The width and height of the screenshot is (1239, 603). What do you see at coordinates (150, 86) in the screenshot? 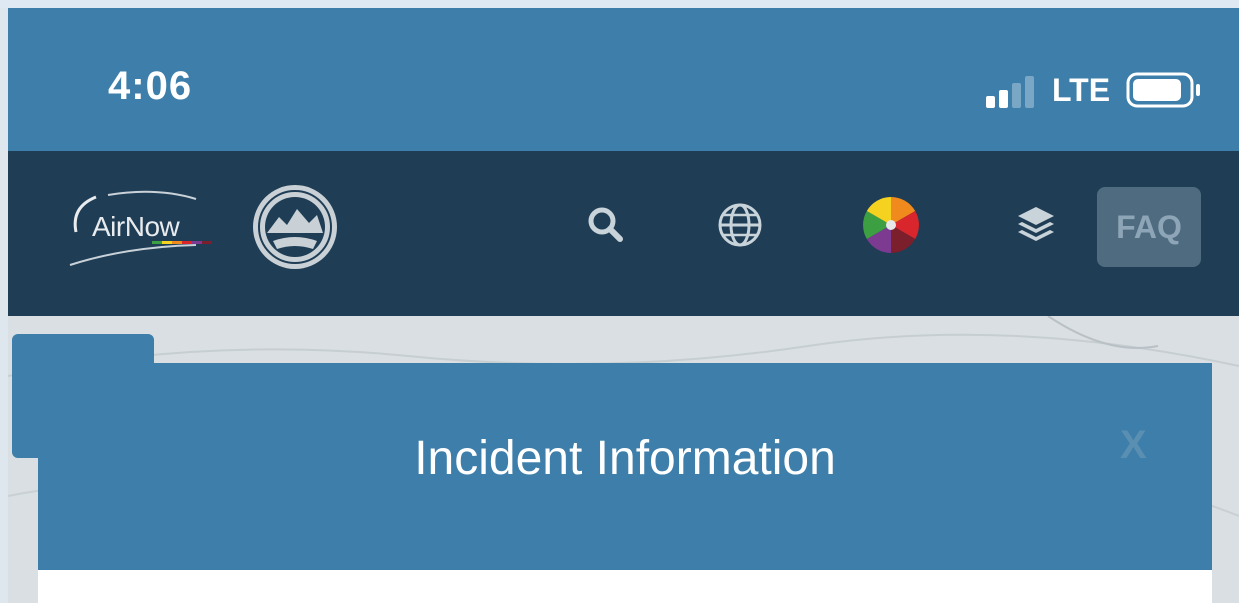
I see `status-time: 4:06` at bounding box center [150, 86].